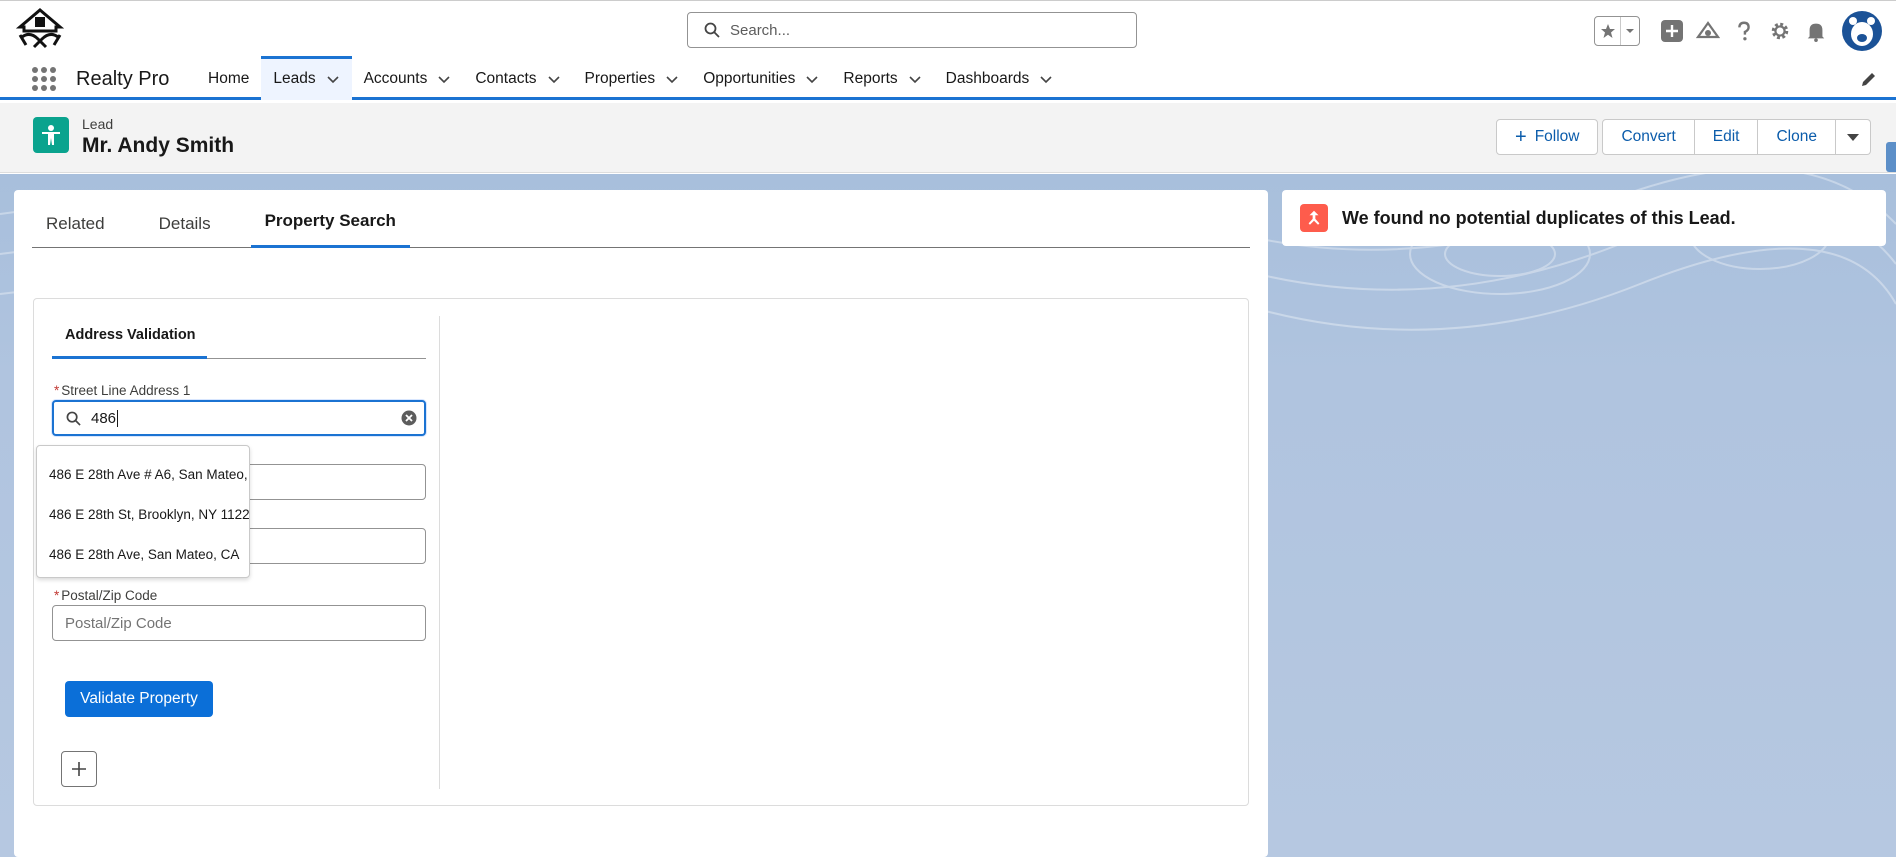 The image size is (1896, 857). Describe the element at coordinates (44, 79) in the screenshot. I see `app-launcher-icon` at that location.